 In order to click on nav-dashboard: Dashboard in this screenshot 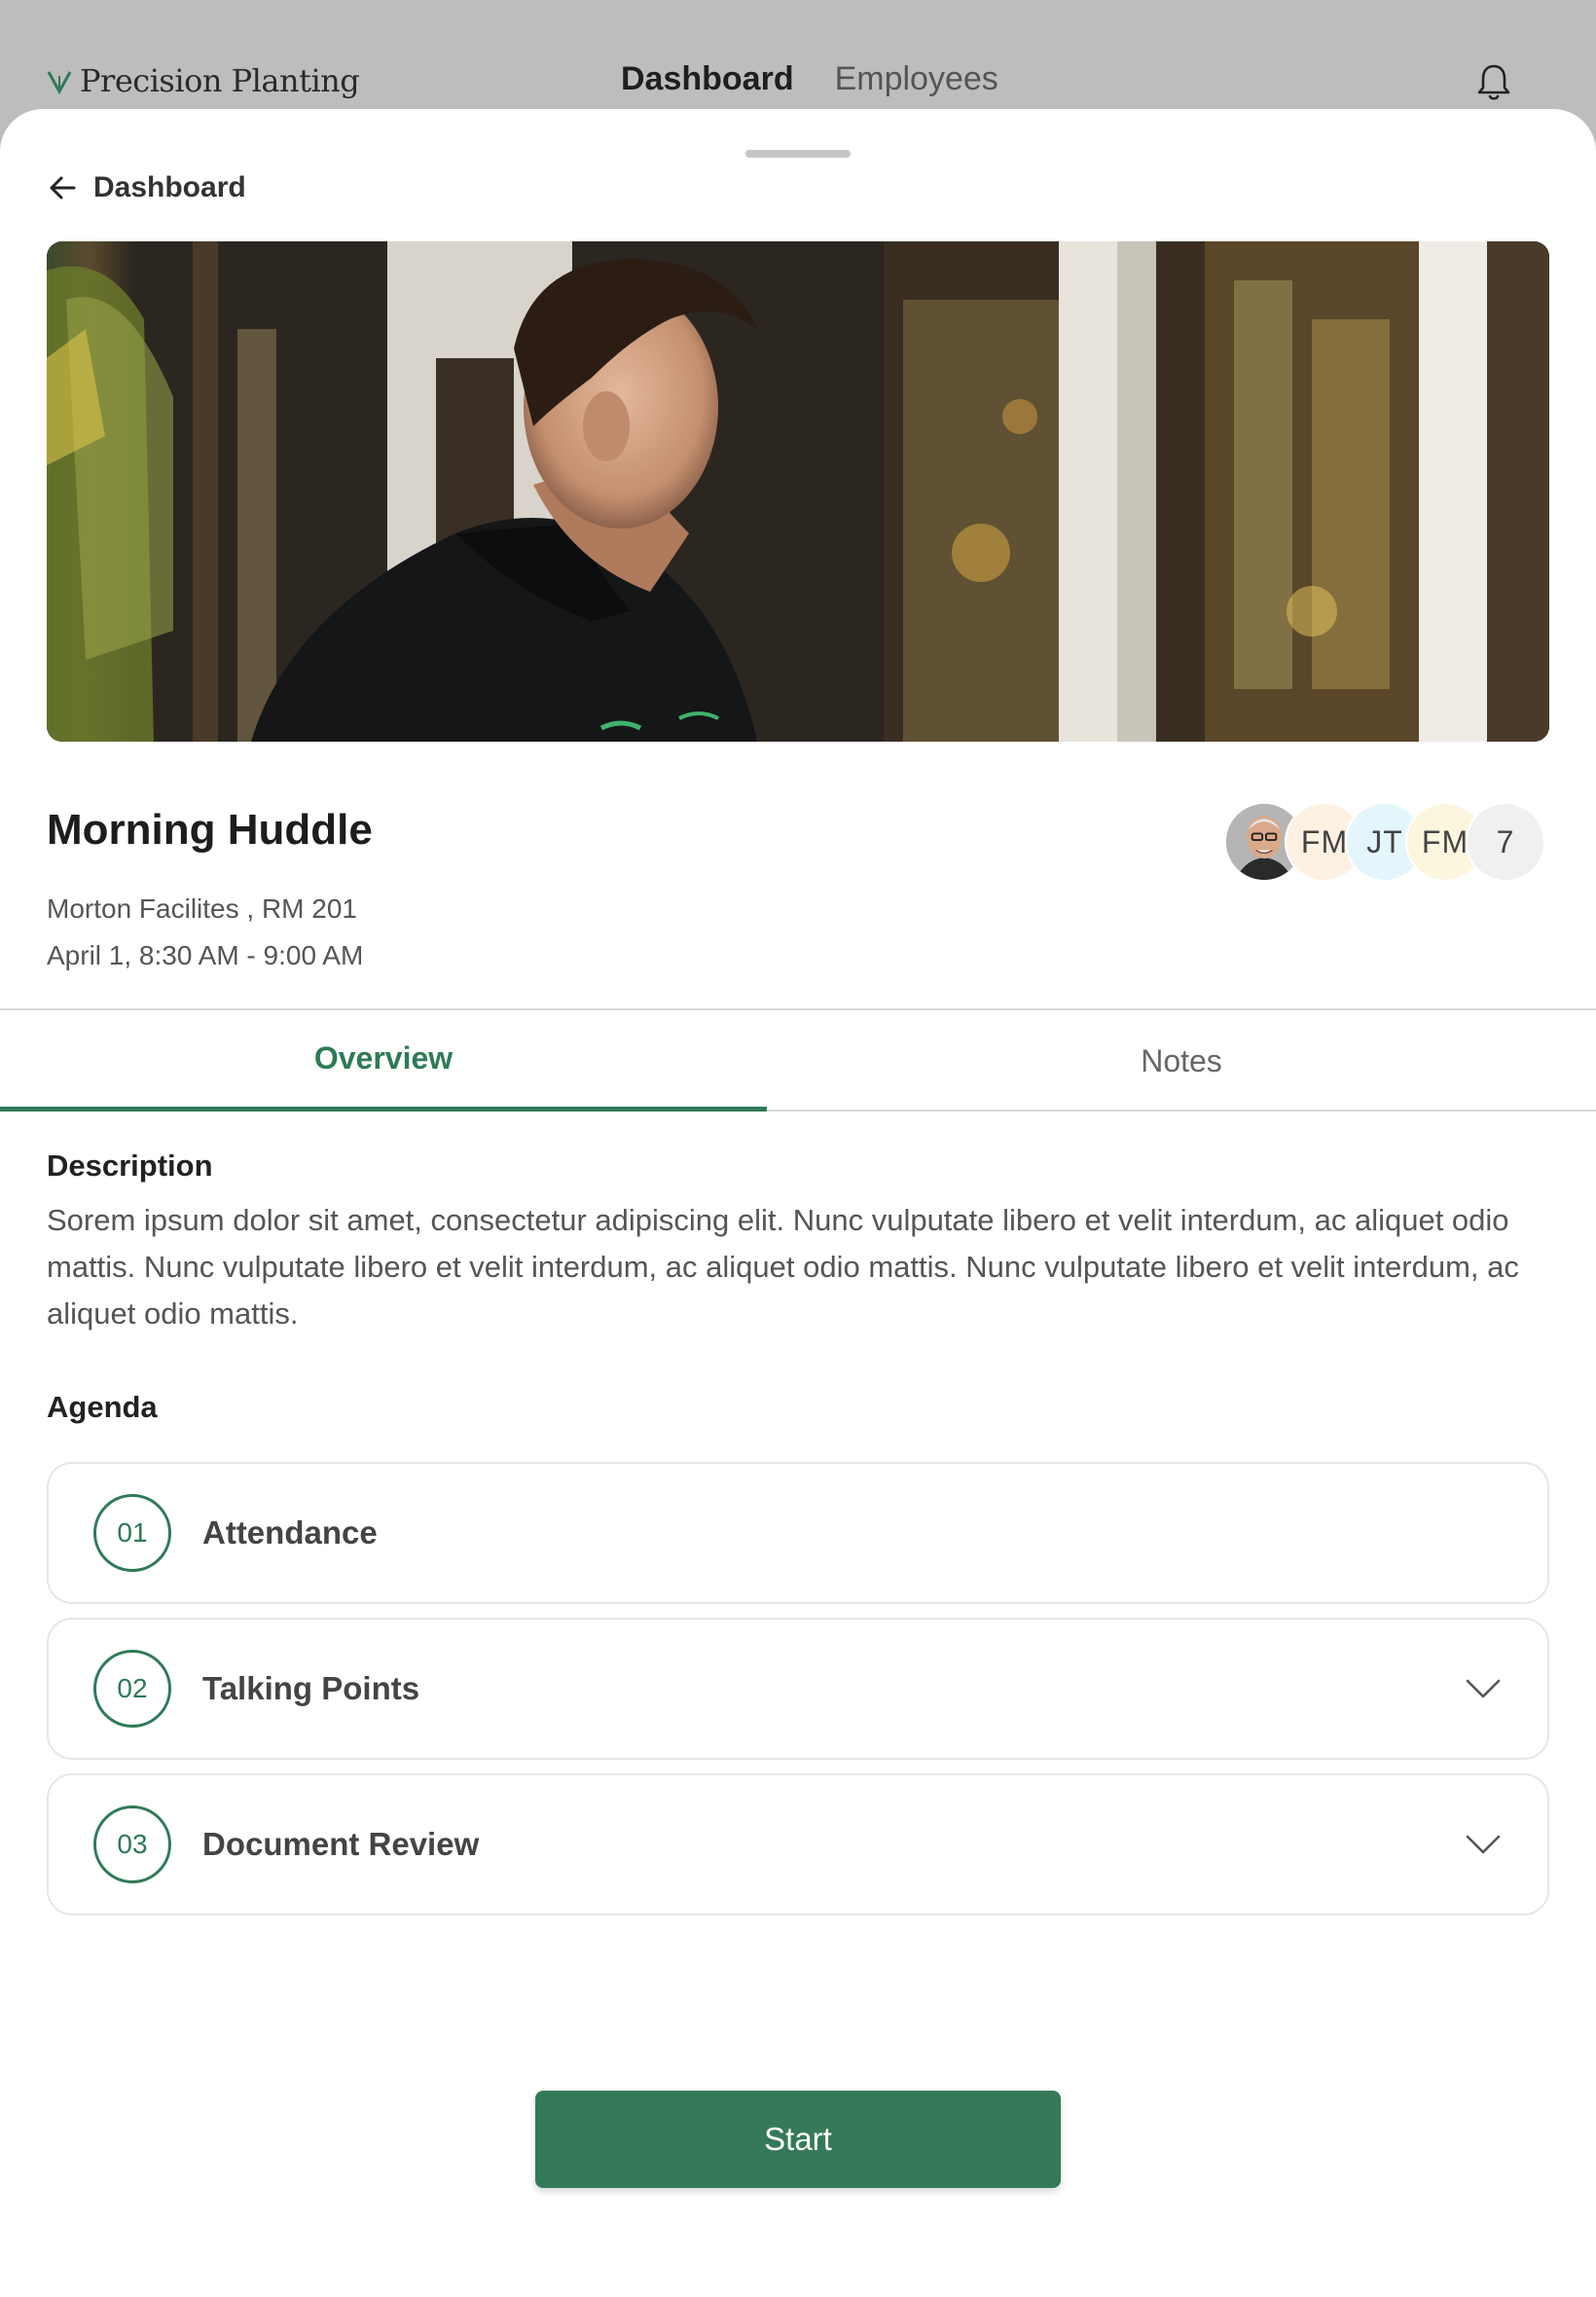, I will do `click(707, 79)`.